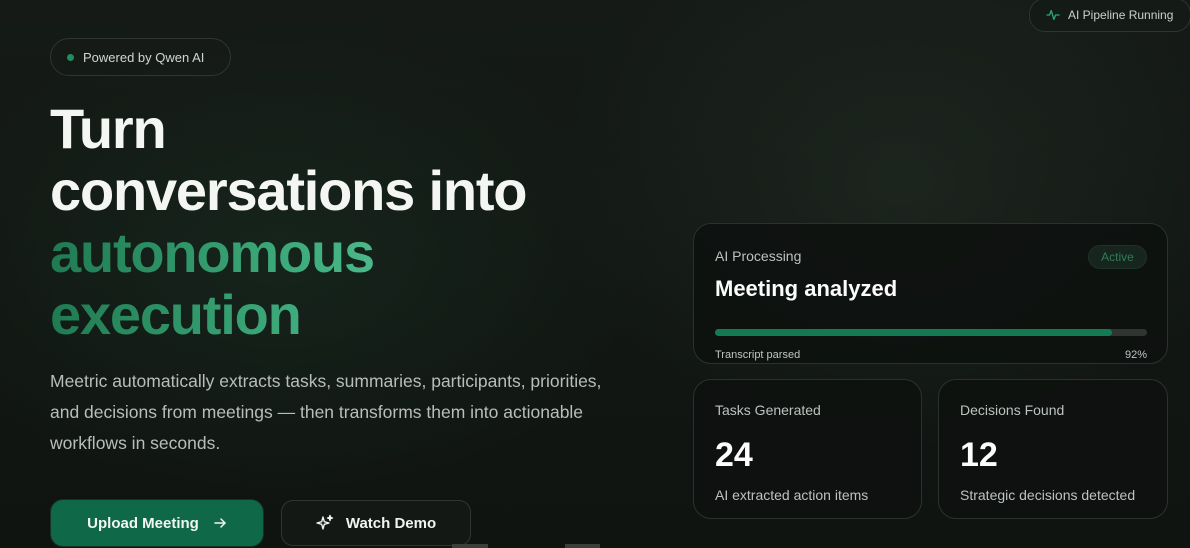 The height and width of the screenshot is (548, 1190). What do you see at coordinates (979, 455) in the screenshot?
I see `decisions-found-value: 12` at bounding box center [979, 455].